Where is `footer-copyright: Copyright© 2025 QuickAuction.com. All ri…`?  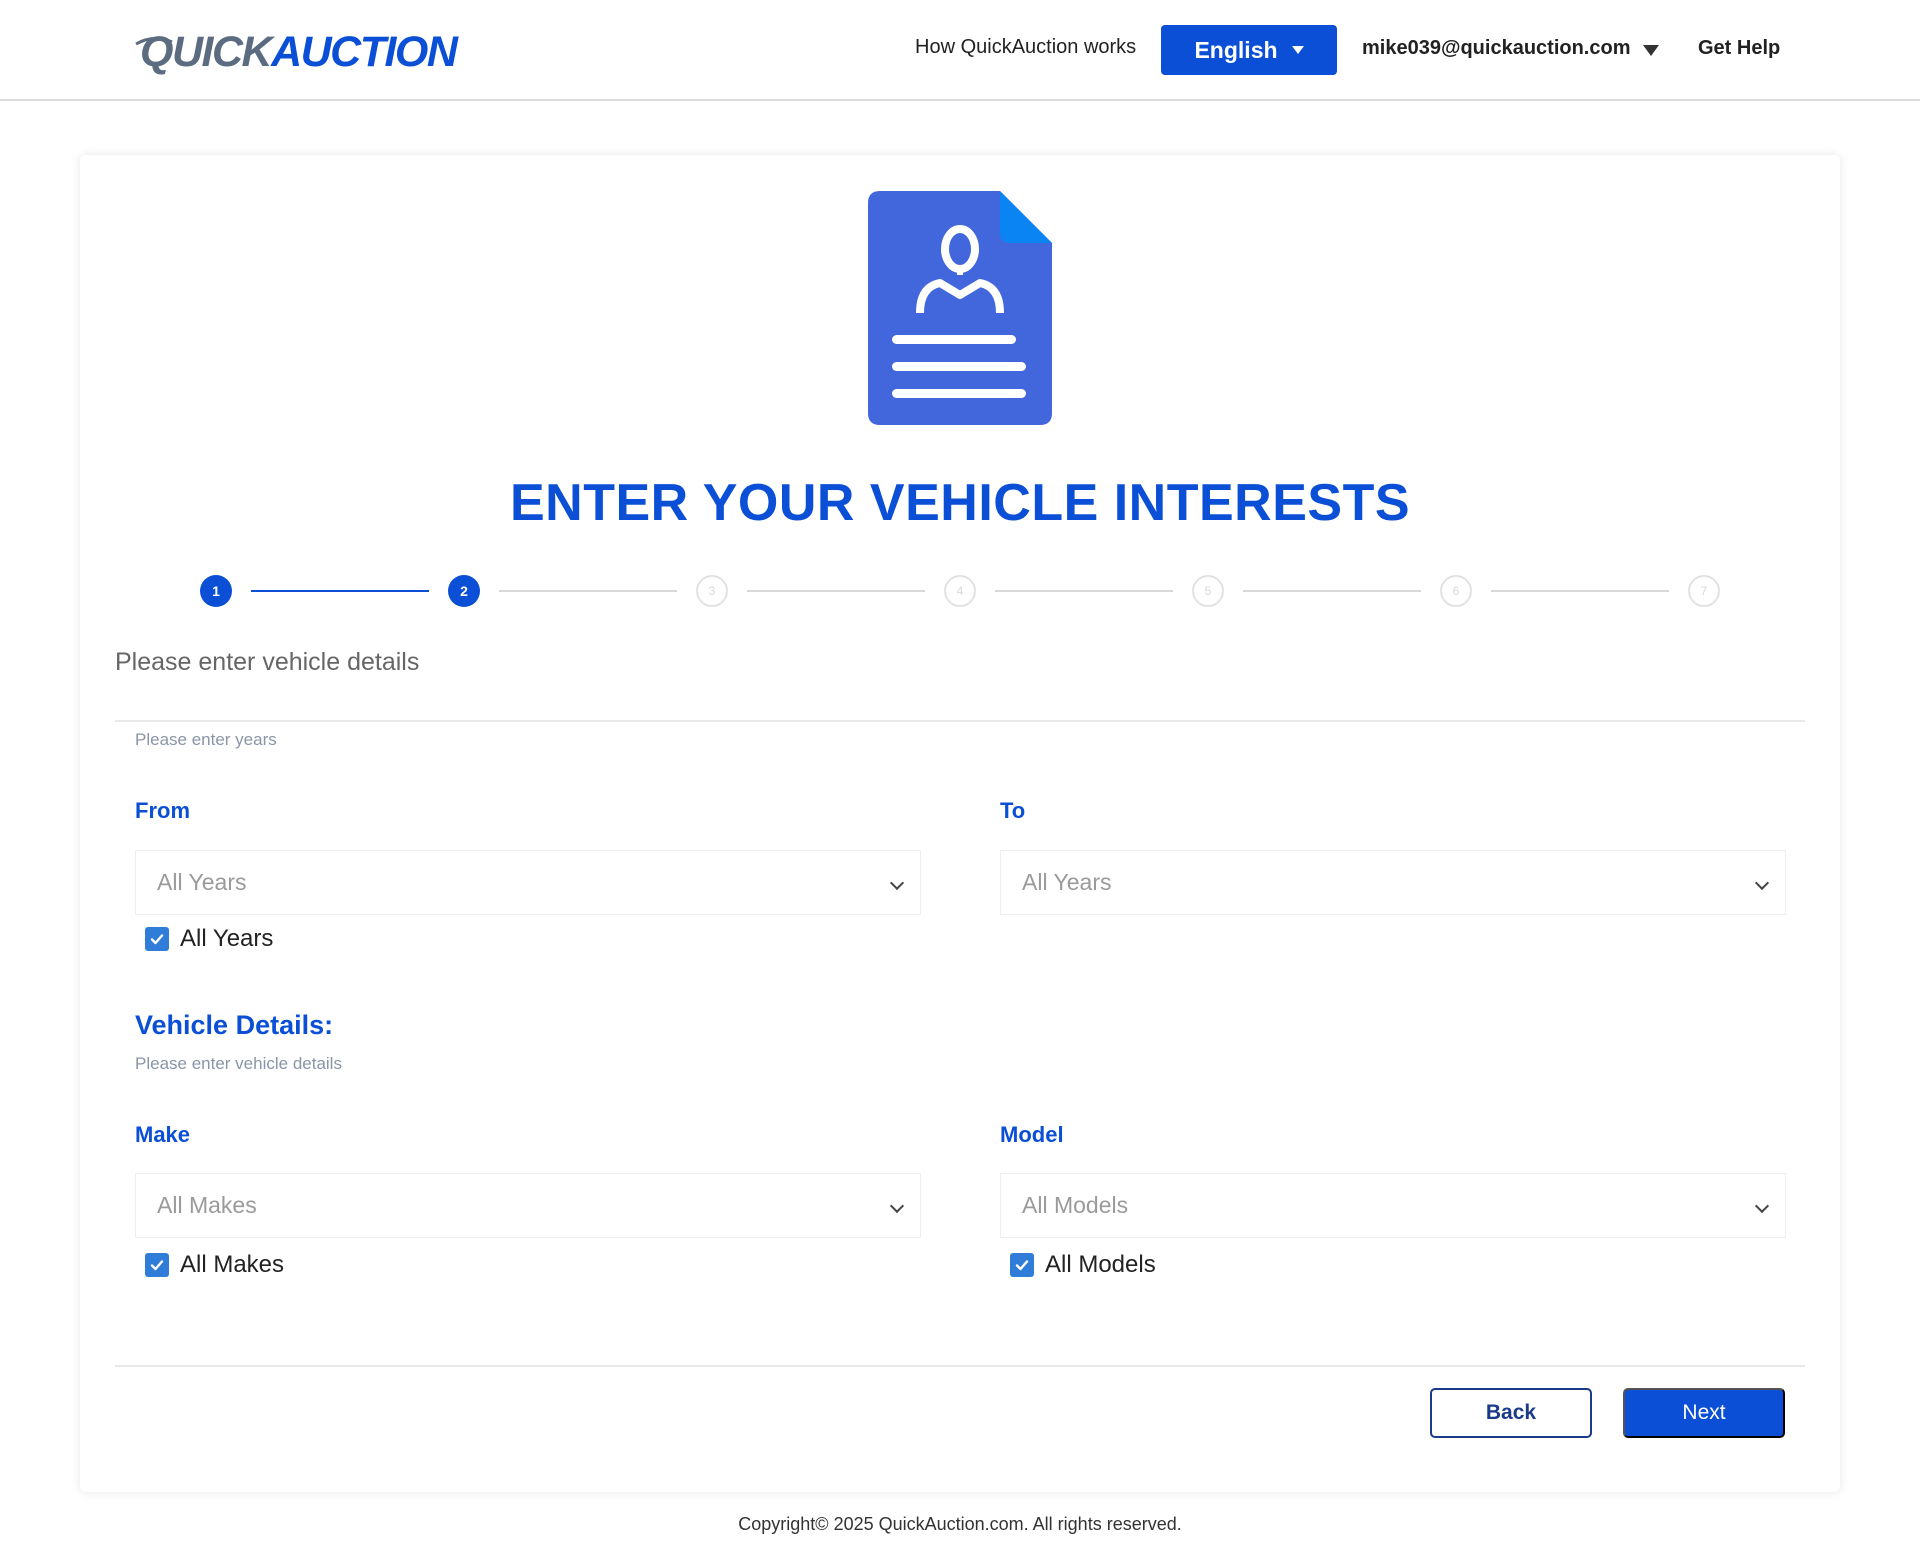
footer-copyright: Copyright© 2025 QuickAuction.com. All ri… is located at coordinates (960, 1524).